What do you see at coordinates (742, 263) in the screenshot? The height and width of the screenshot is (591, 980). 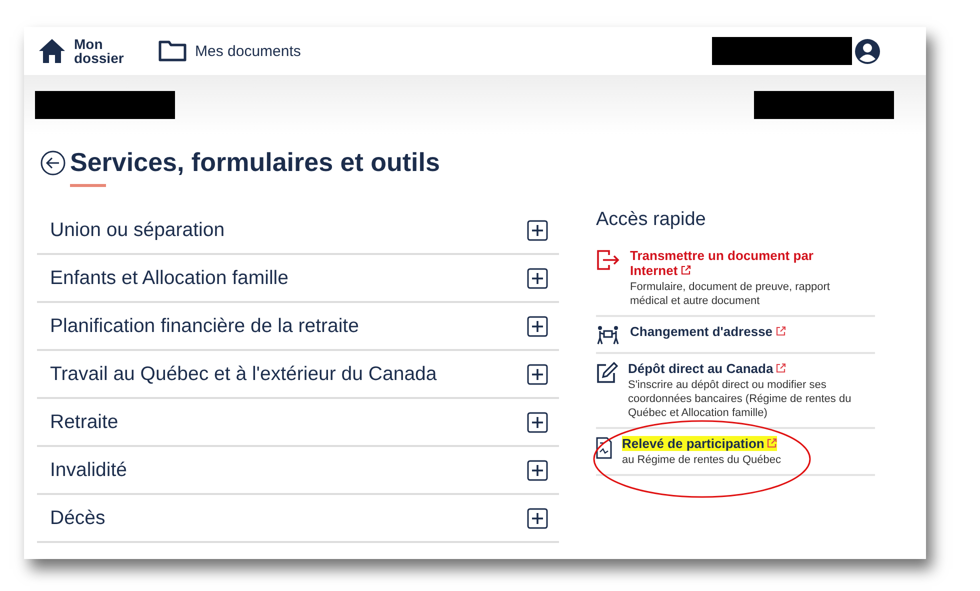 I see `quick-link: Transmettre un document par Internet` at bounding box center [742, 263].